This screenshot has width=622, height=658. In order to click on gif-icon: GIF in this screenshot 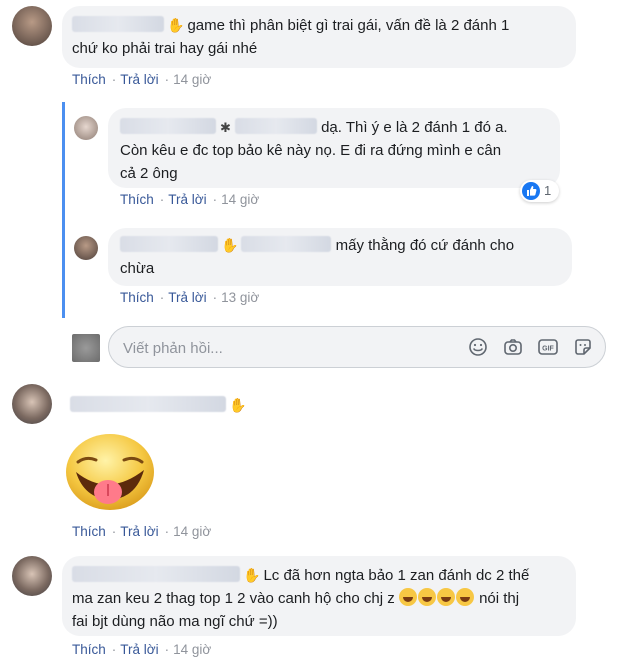, I will do `click(548, 347)`.